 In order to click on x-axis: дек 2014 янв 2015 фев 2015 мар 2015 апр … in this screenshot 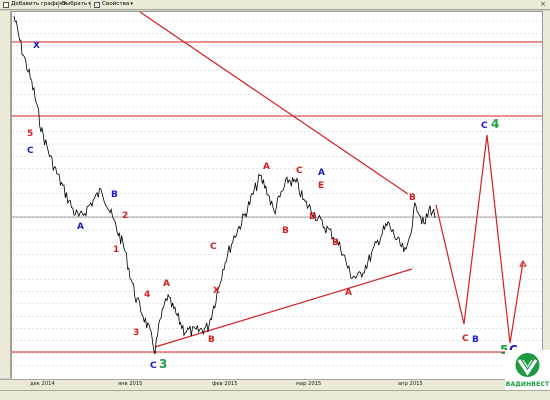, I will do `click(275, 384)`.